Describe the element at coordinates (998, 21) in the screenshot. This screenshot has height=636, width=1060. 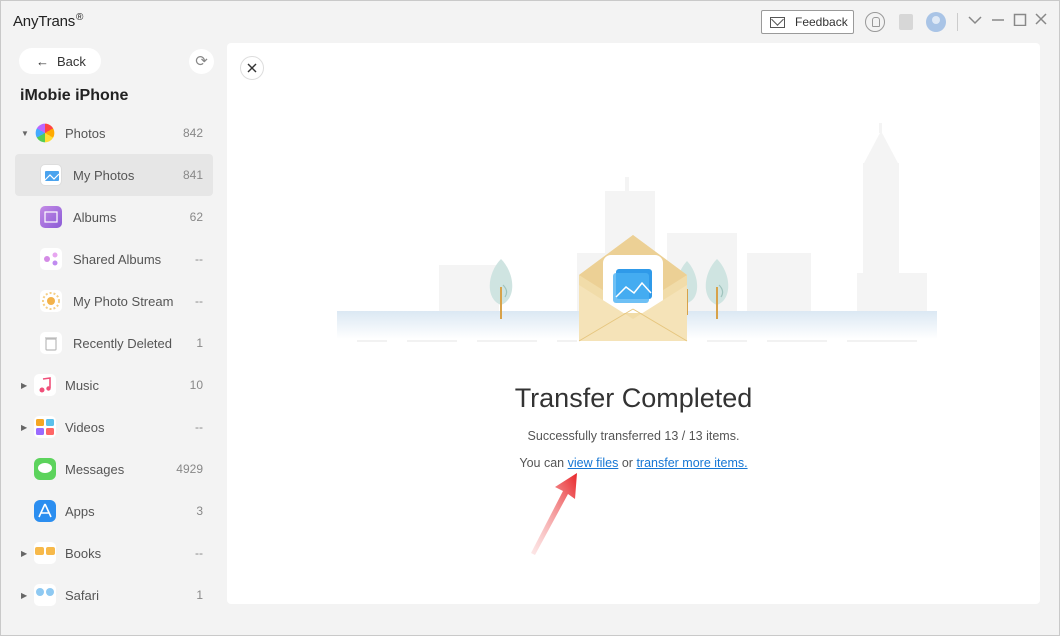
I see `minimize-icon` at that location.